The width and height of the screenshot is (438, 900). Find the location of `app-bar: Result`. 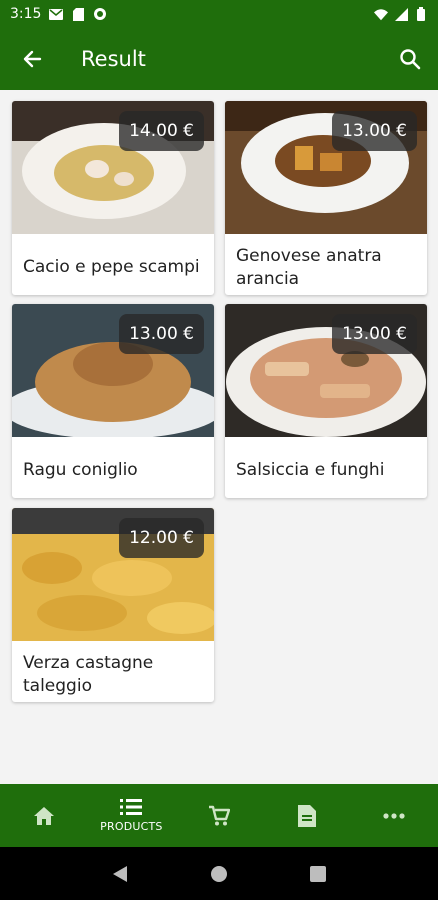

app-bar: Result is located at coordinates (219, 59).